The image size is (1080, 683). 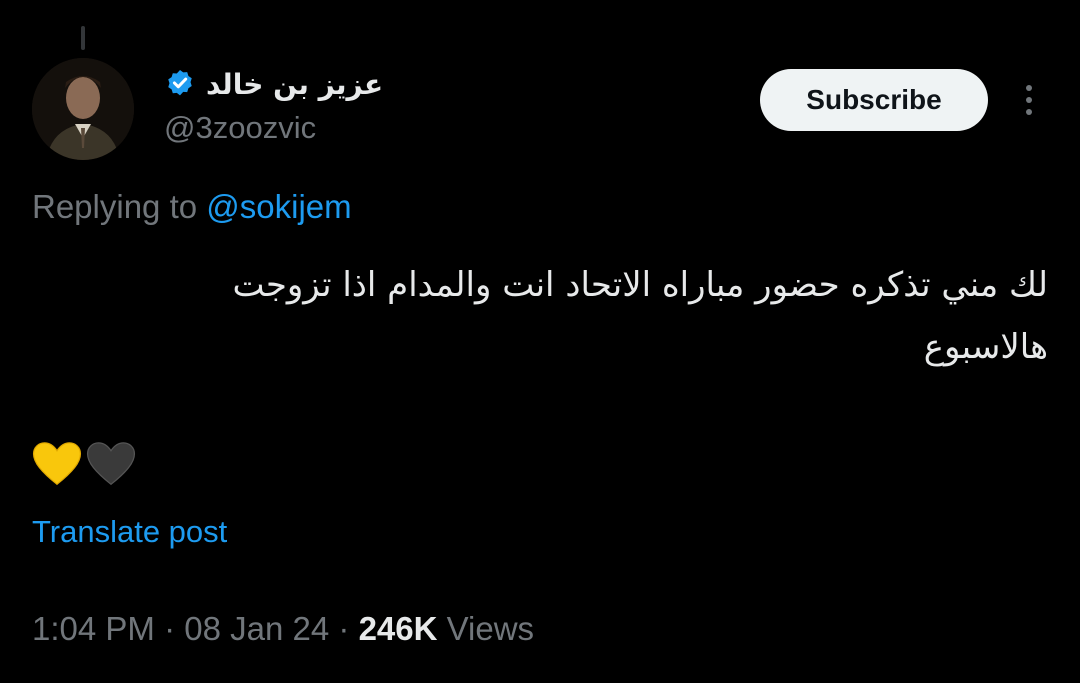 What do you see at coordinates (278, 206) in the screenshot?
I see `reply-mention-link: @sokijem` at bounding box center [278, 206].